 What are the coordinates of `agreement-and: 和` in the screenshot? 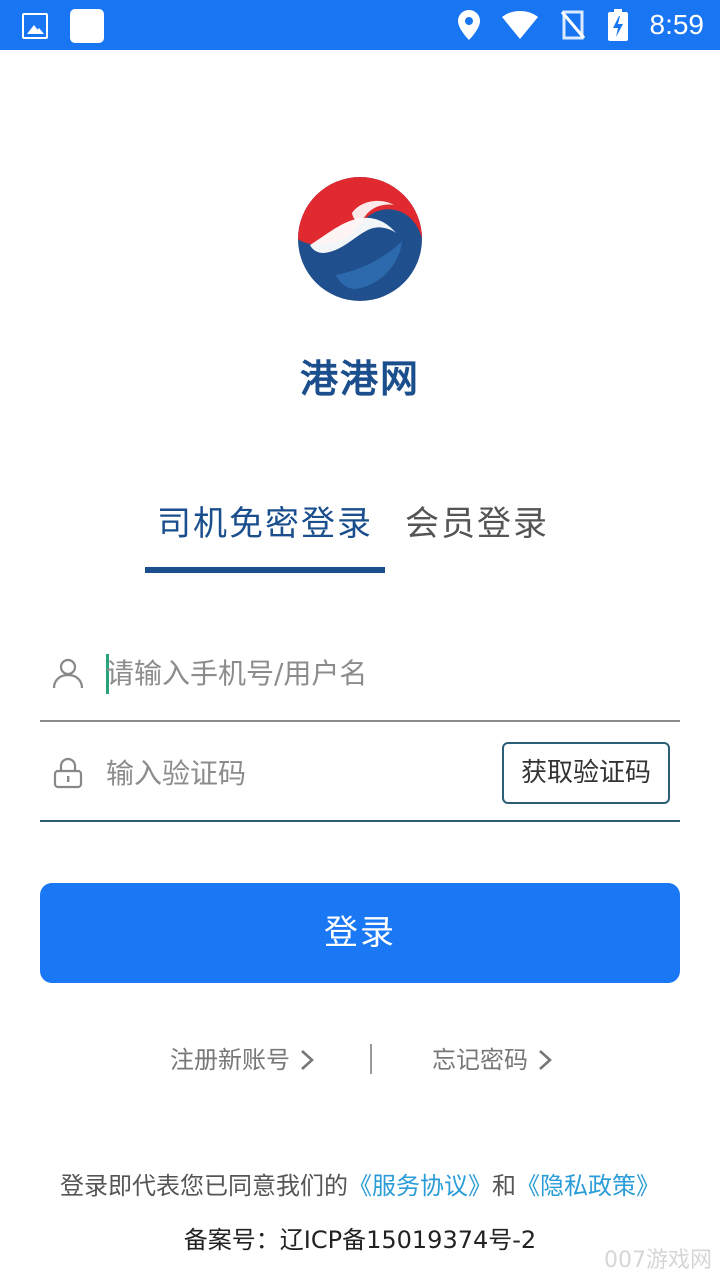 It's located at (504, 1186).